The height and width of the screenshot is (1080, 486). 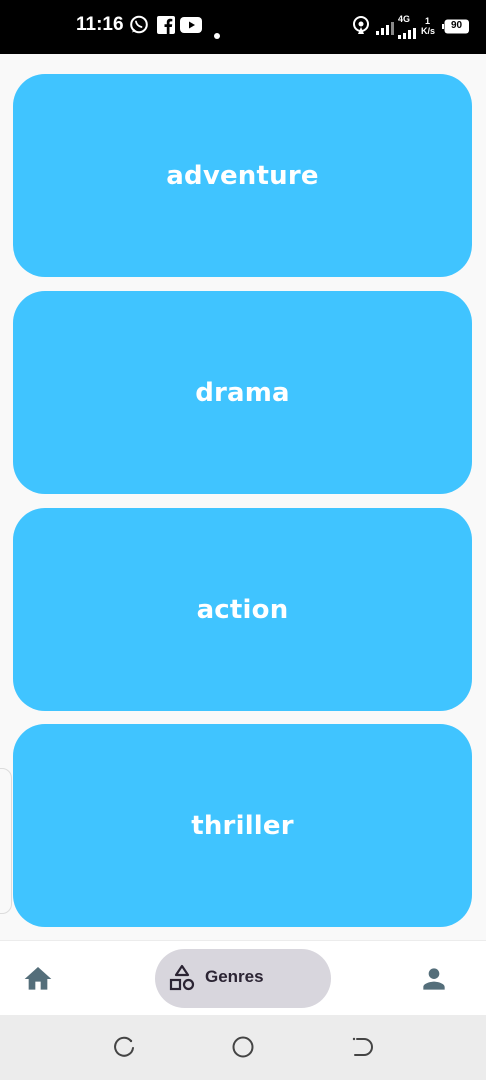 I want to click on recent-apps-icon, so click(x=124, y=1046).